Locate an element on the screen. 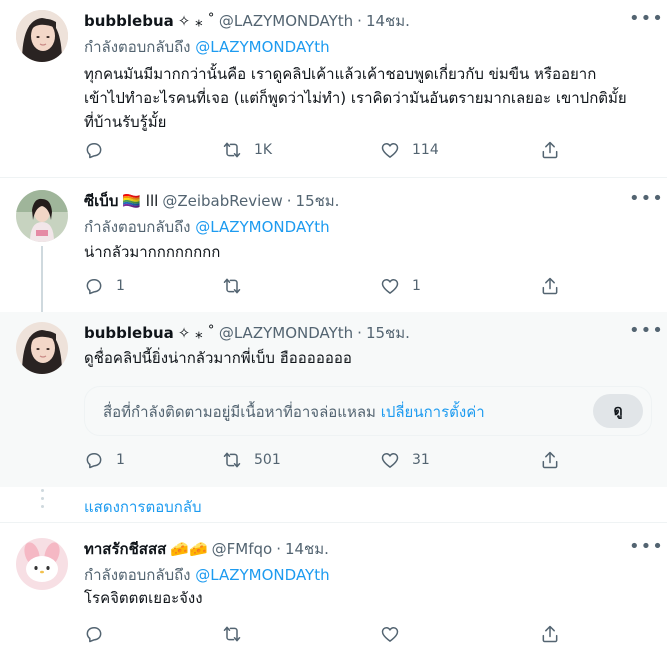  like-count: 1 is located at coordinates (416, 286).